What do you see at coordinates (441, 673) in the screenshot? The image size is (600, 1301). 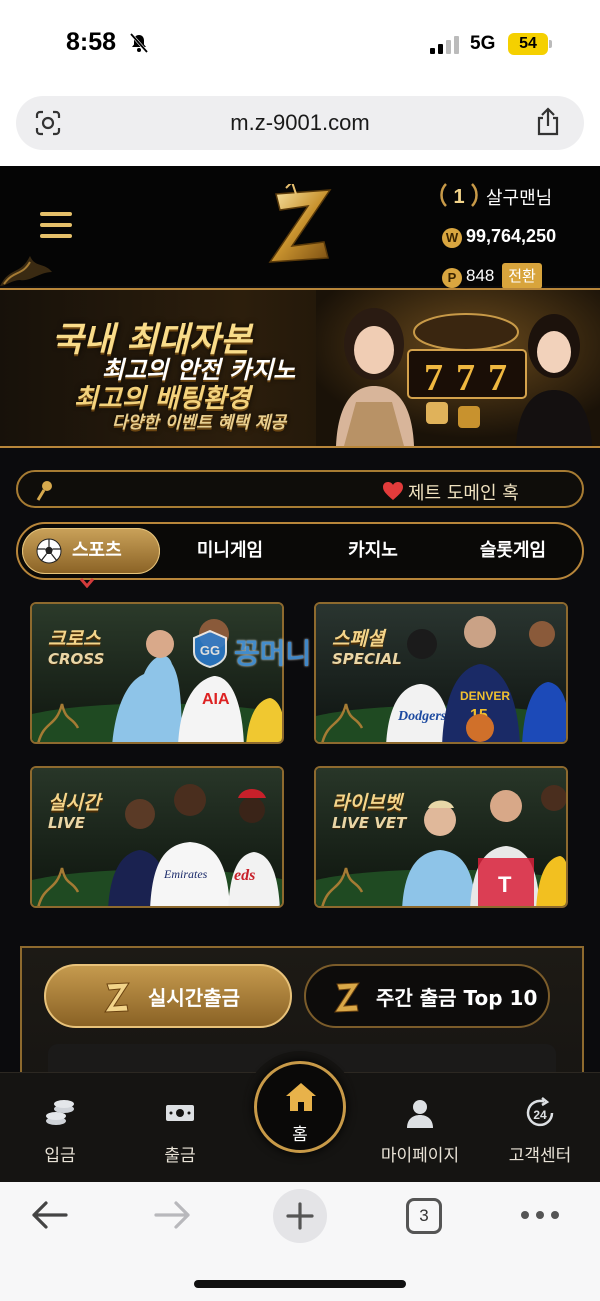 I see `game-card-special: Dodgers DENVER 15 스페셜 SPECIAL` at bounding box center [441, 673].